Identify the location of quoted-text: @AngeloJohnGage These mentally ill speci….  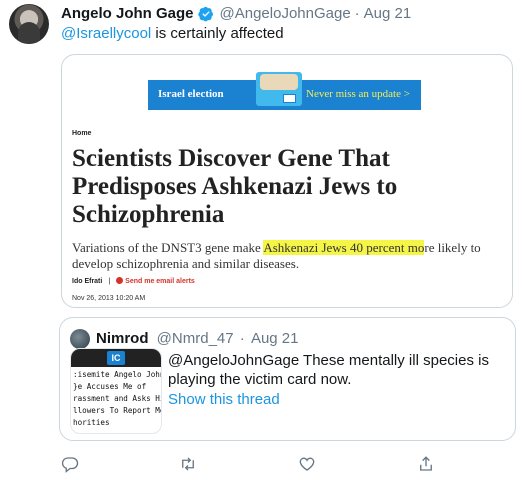
(328, 370).